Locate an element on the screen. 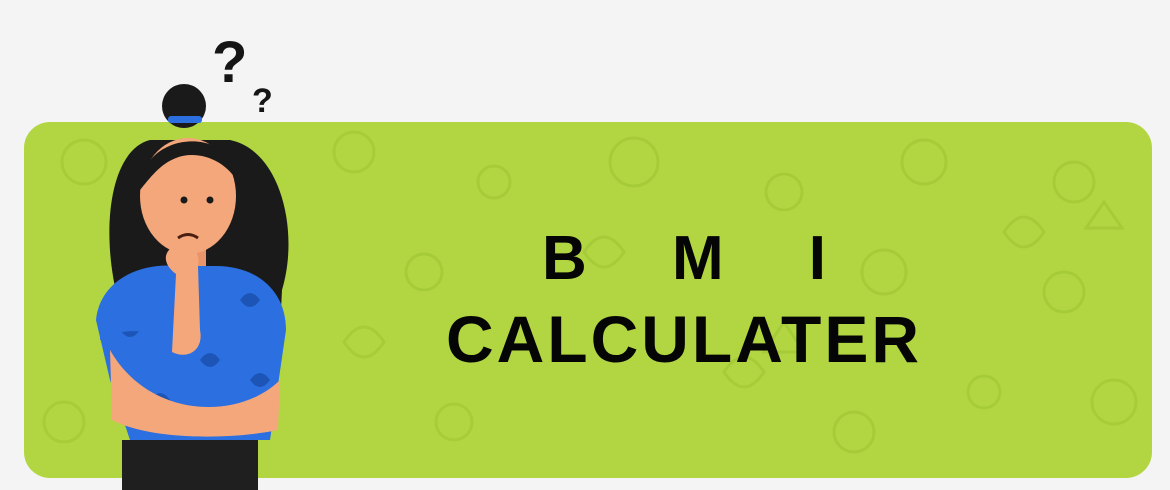  title-line-bmi: B M I is located at coordinates (701, 258).